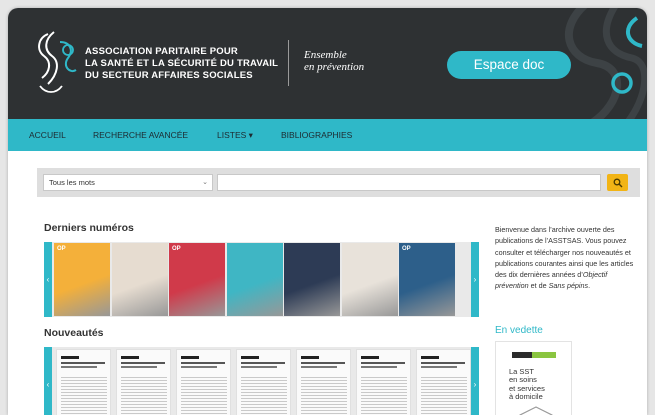 The height and width of the screenshot is (415, 655). I want to click on org-line: DU SECTEUR AFFAIRES SOCIALES, so click(169, 75).